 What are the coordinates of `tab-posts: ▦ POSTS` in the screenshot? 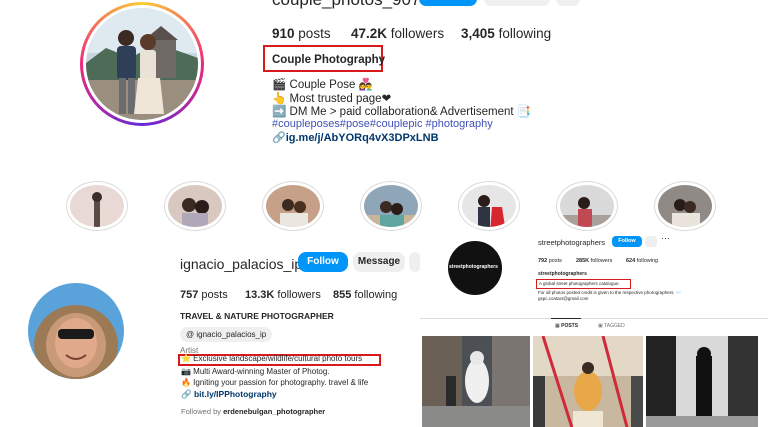 It's located at (566, 326).